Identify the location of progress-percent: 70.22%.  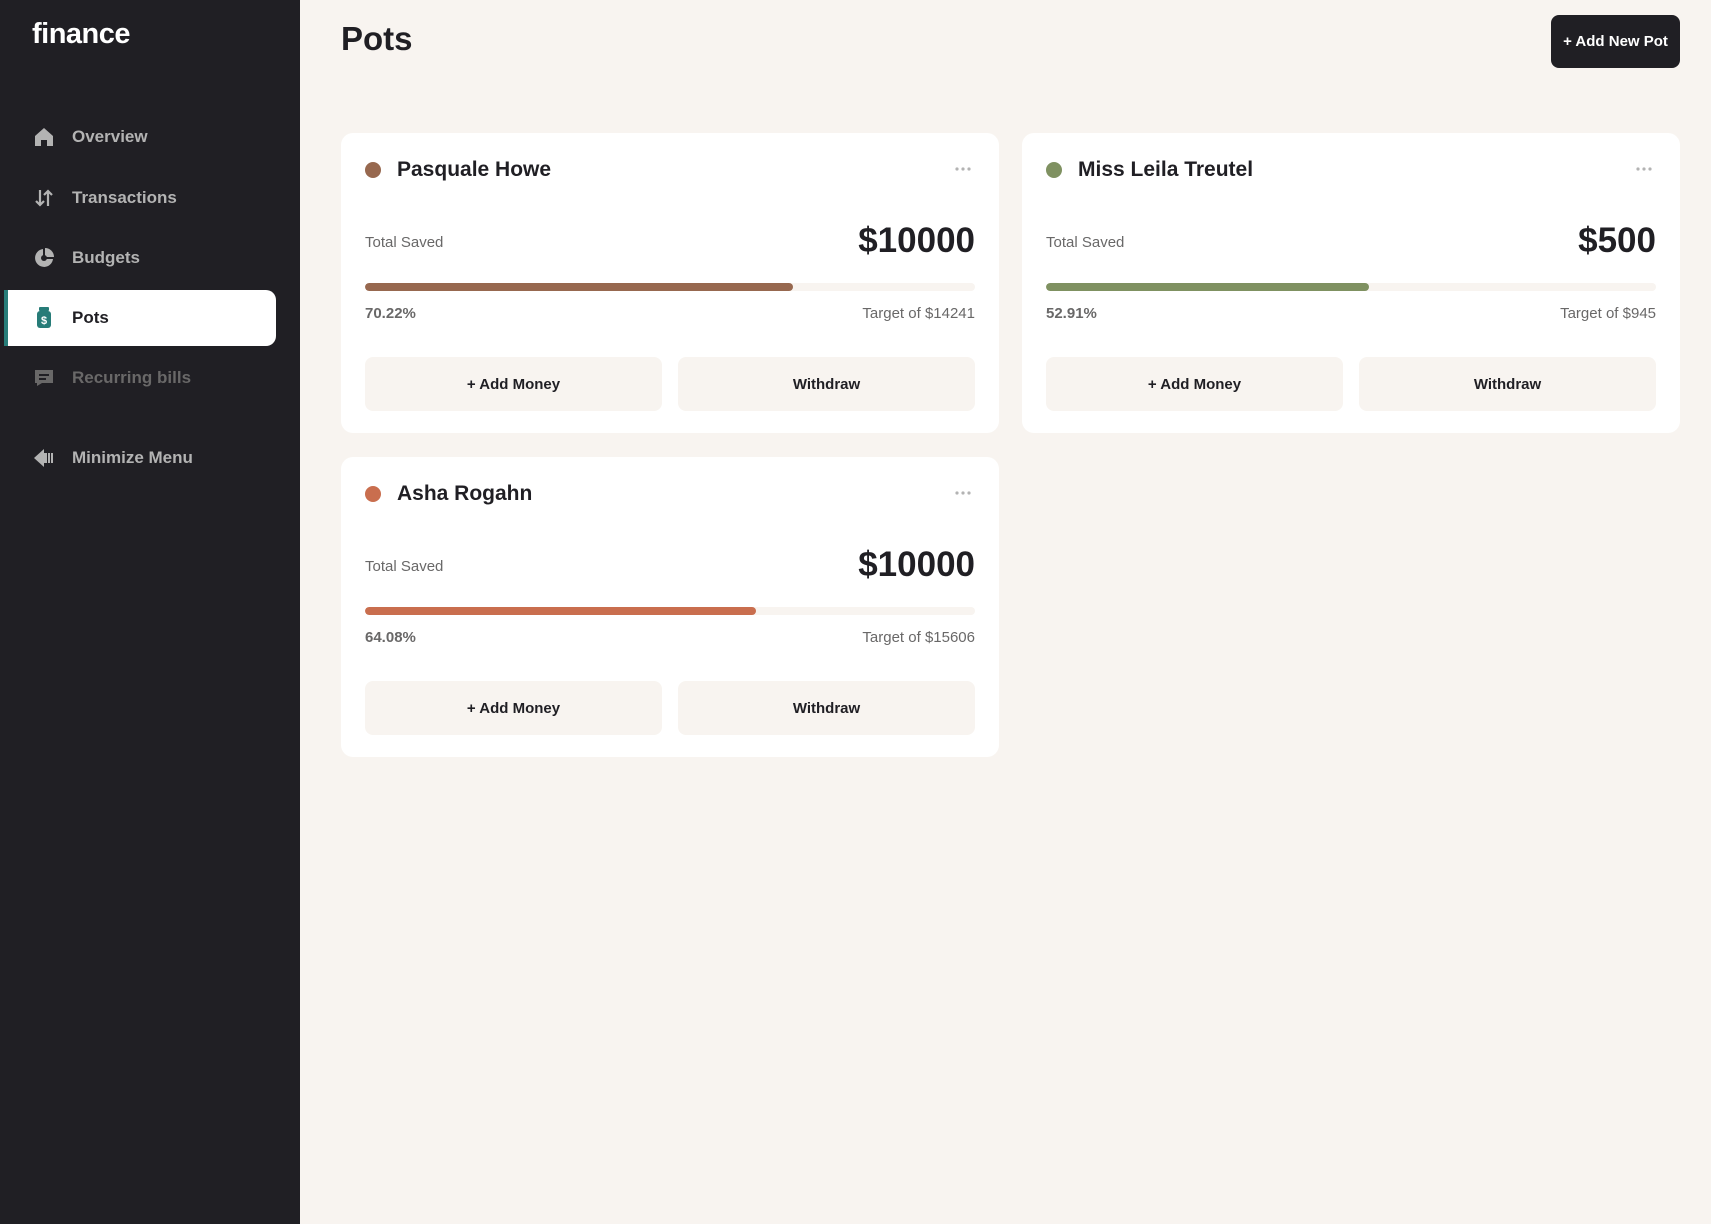
(390, 313).